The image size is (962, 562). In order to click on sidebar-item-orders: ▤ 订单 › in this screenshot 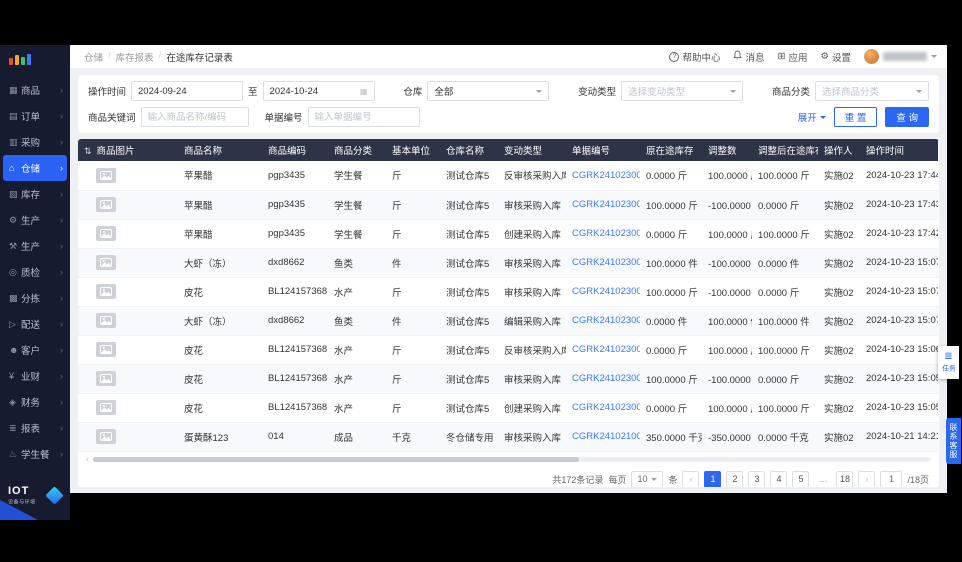, I will do `click(35, 116)`.